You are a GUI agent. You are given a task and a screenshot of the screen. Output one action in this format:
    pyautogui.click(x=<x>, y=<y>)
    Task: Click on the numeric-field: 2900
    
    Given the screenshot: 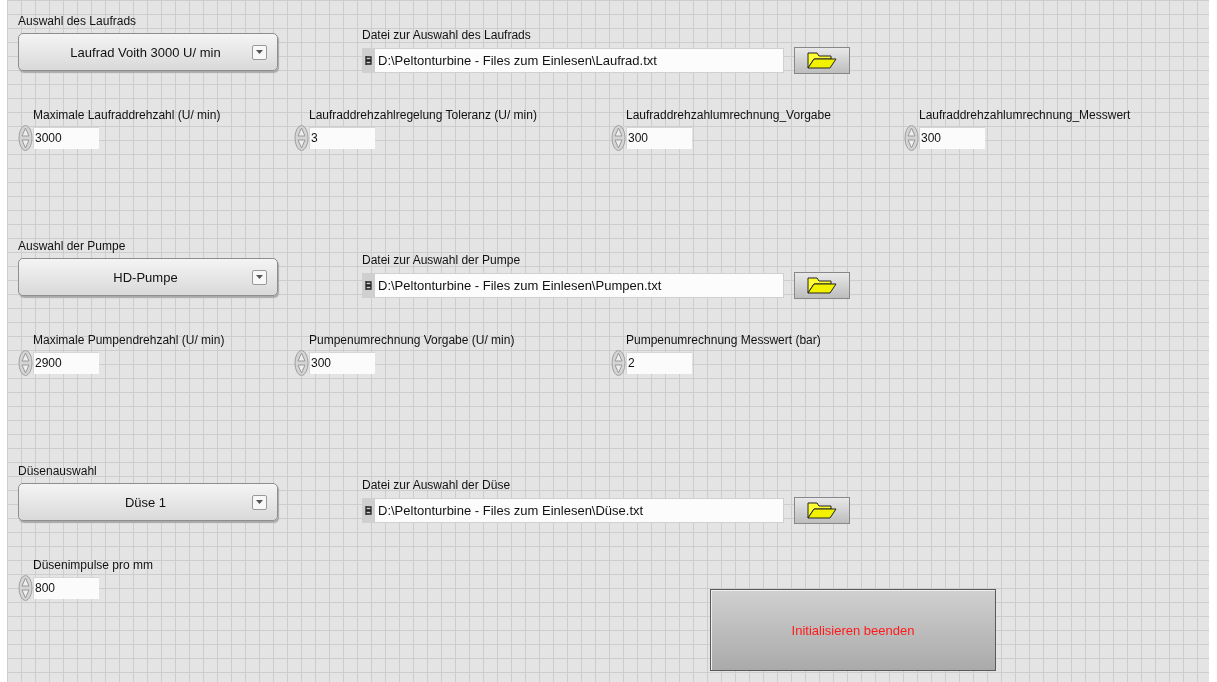 What is the action you would take?
    pyautogui.click(x=66, y=363)
    